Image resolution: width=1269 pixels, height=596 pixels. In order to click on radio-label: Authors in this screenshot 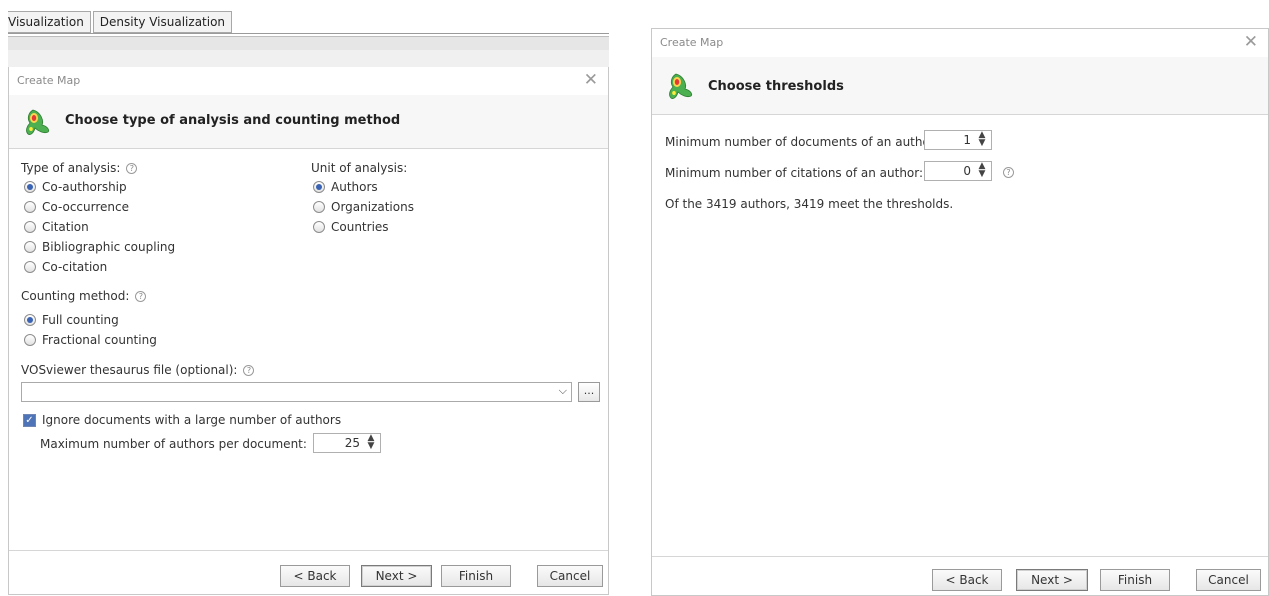, I will do `click(354, 187)`.